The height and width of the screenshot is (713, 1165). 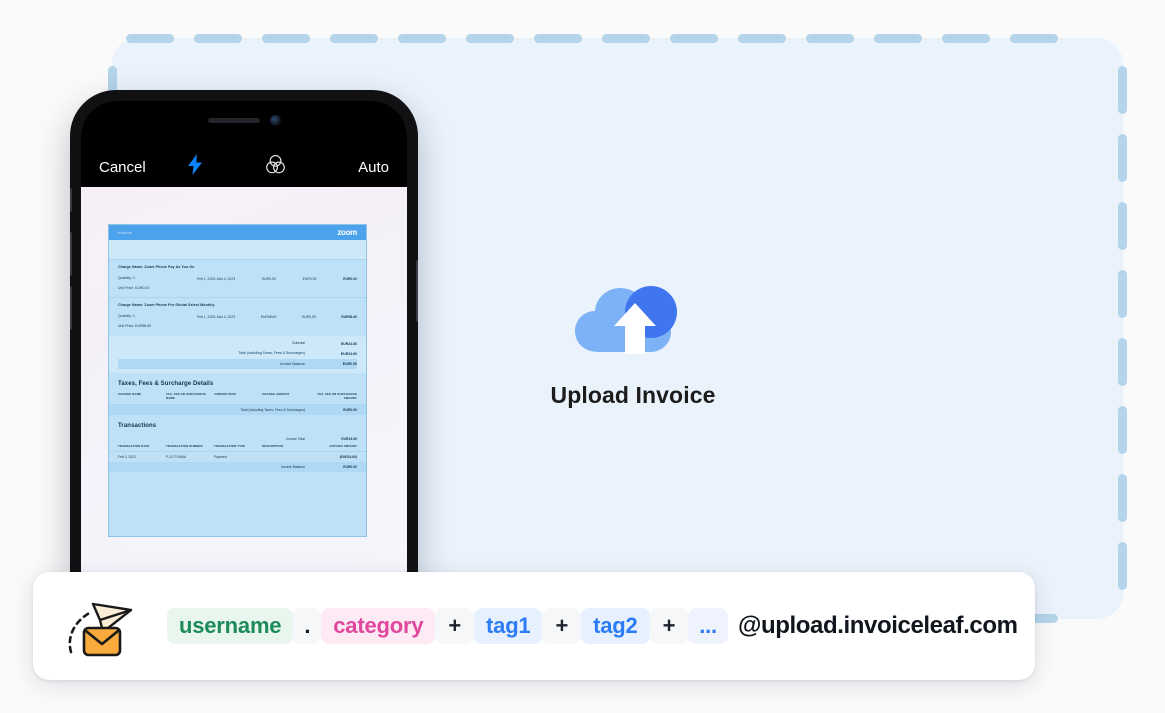 What do you see at coordinates (237, 249) in the screenshot?
I see `invoice-meta-band` at bounding box center [237, 249].